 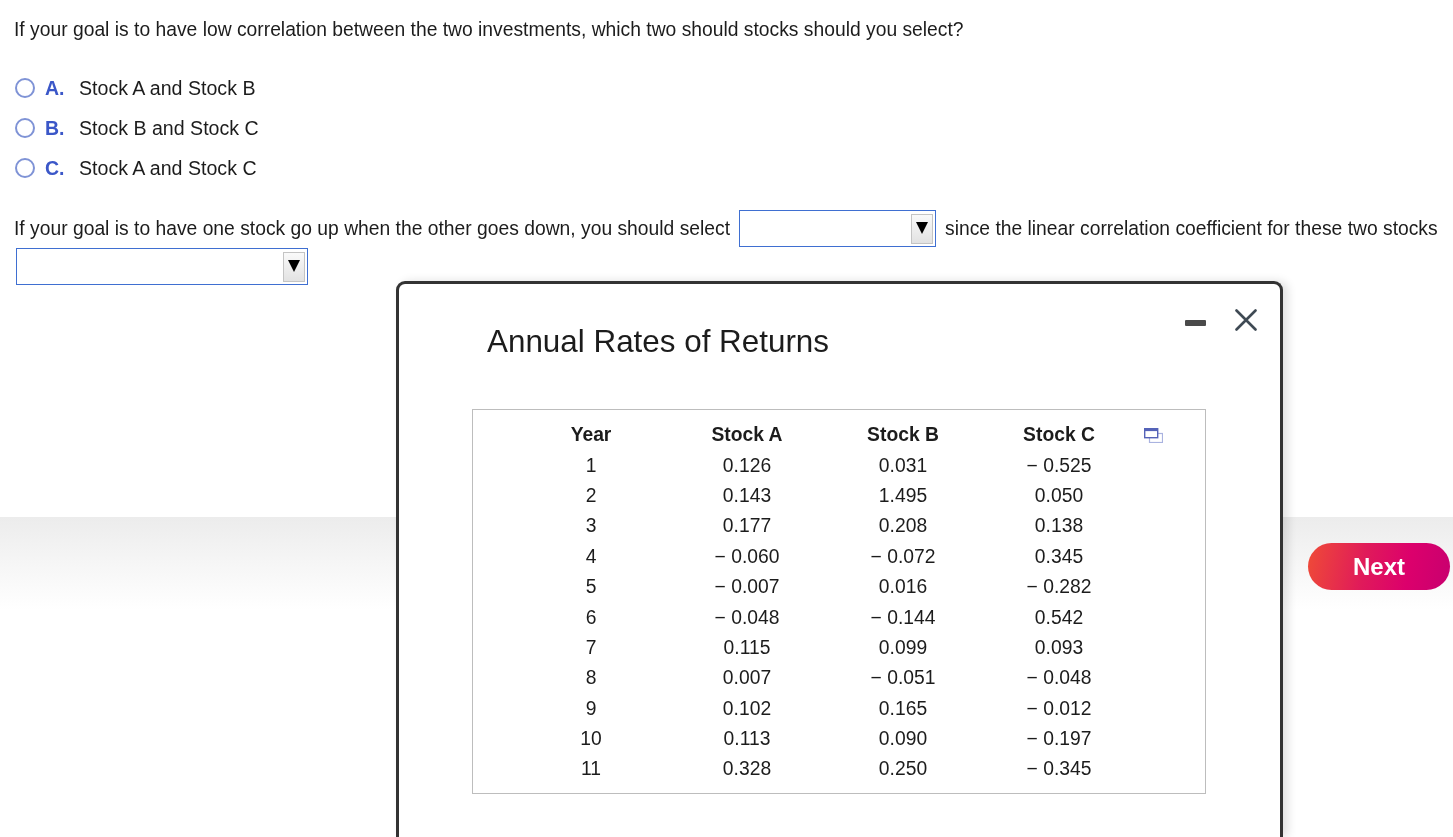 What do you see at coordinates (591, 769) in the screenshot?
I see `table-cell: 11` at bounding box center [591, 769].